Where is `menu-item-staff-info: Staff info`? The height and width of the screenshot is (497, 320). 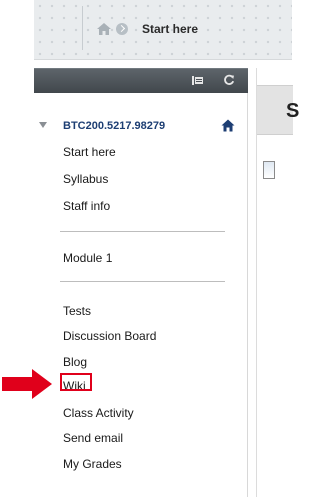
menu-item-staff-info: Staff info is located at coordinates (86, 206).